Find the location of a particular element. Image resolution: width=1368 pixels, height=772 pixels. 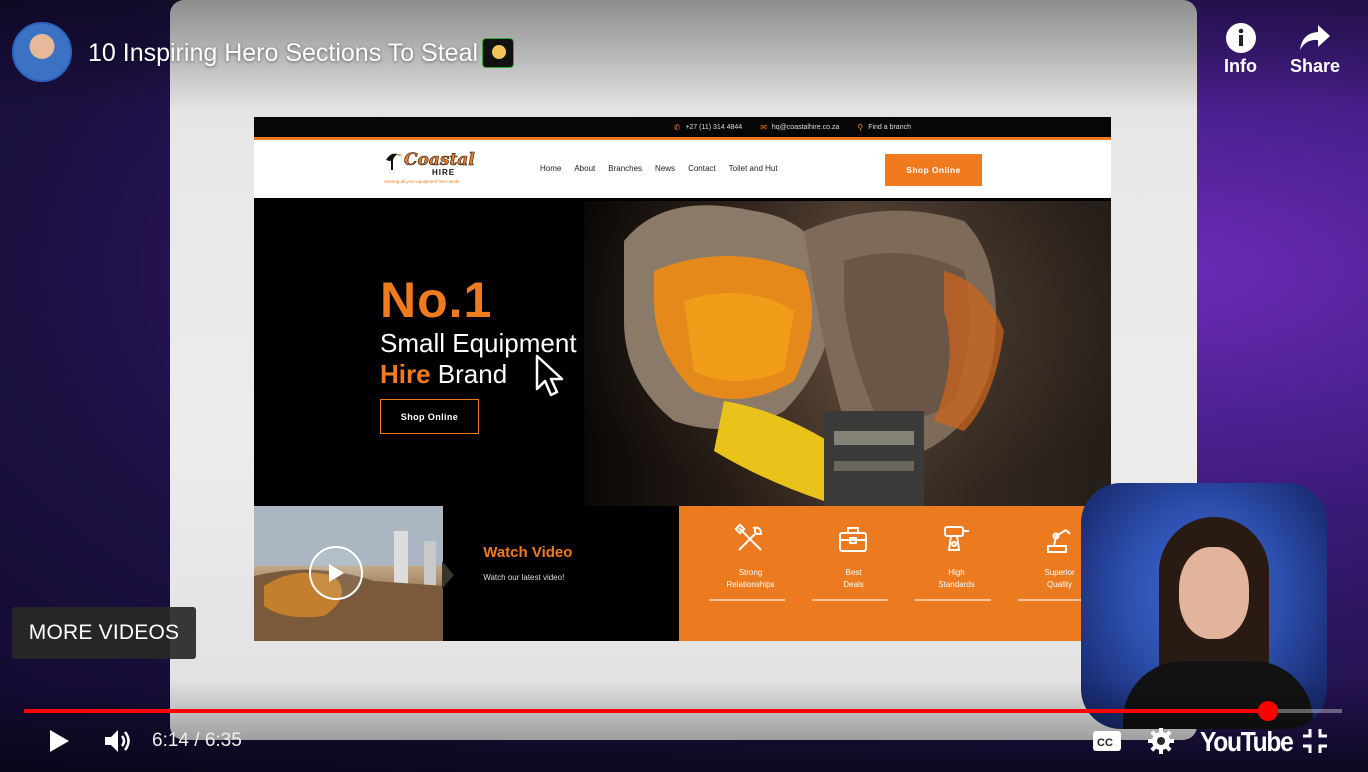

volume-button is located at coordinates (119, 741).